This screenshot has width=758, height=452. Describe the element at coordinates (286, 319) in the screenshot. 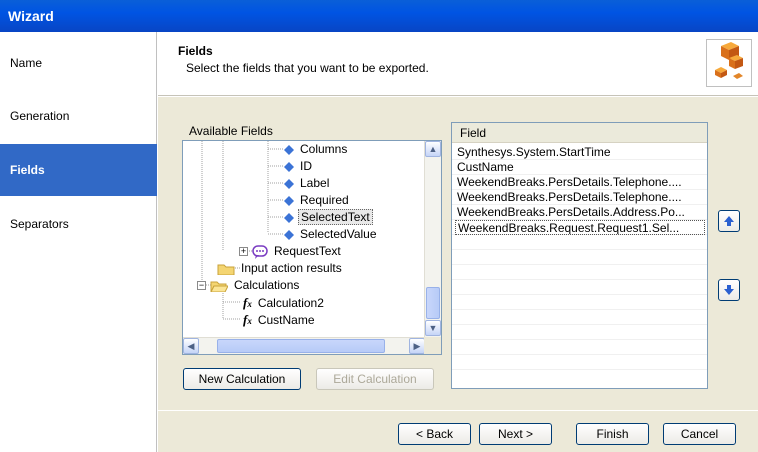

I see `tree-label: CustName` at that location.